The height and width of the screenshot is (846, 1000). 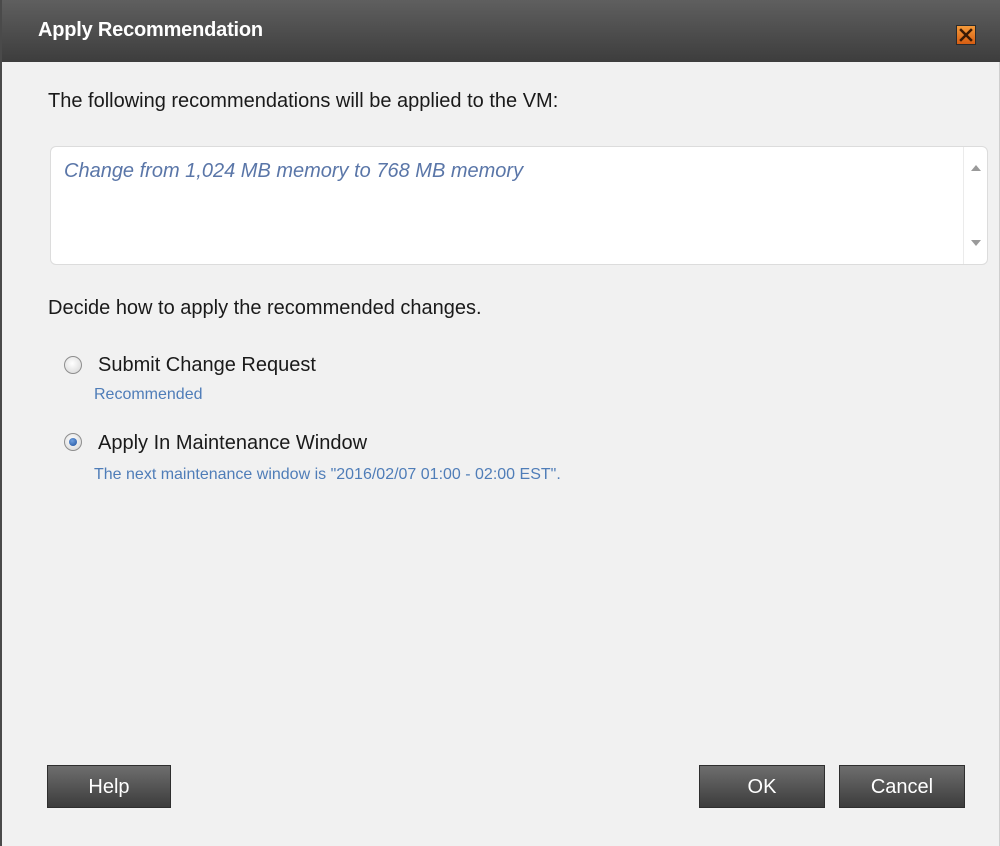 I want to click on close-icon, so click(x=966, y=35).